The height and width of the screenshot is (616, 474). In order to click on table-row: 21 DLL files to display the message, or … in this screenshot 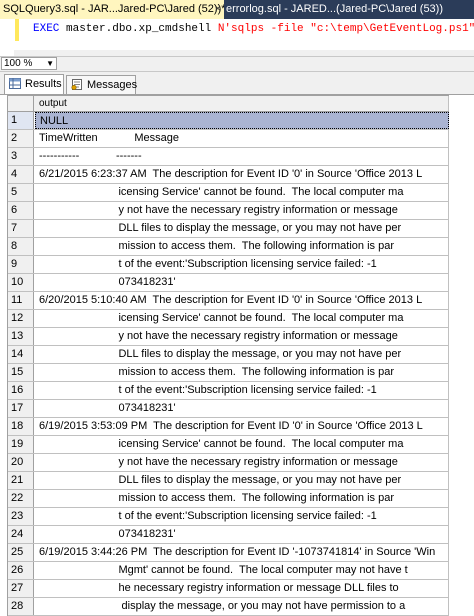, I will do `click(228, 481)`.